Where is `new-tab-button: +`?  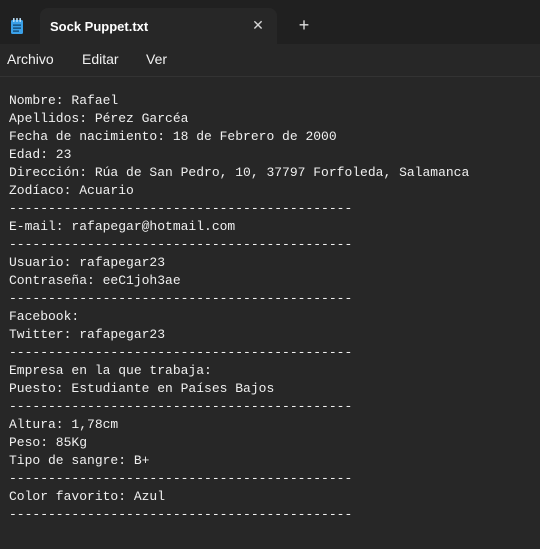 new-tab-button: + is located at coordinates (304, 25).